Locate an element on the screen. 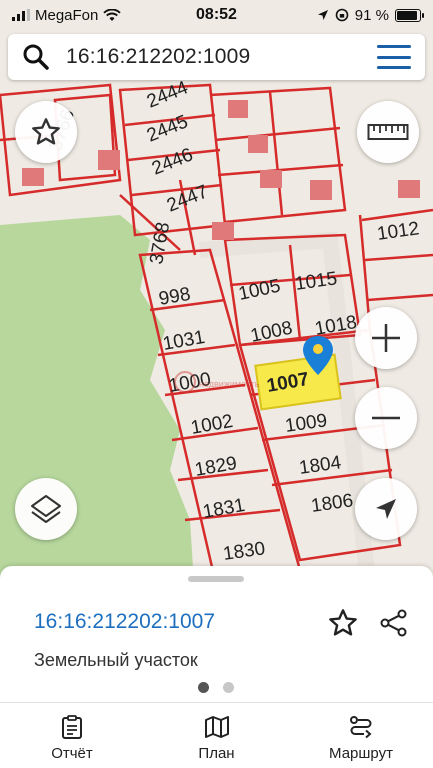  wifi-icon is located at coordinates (112, 14).